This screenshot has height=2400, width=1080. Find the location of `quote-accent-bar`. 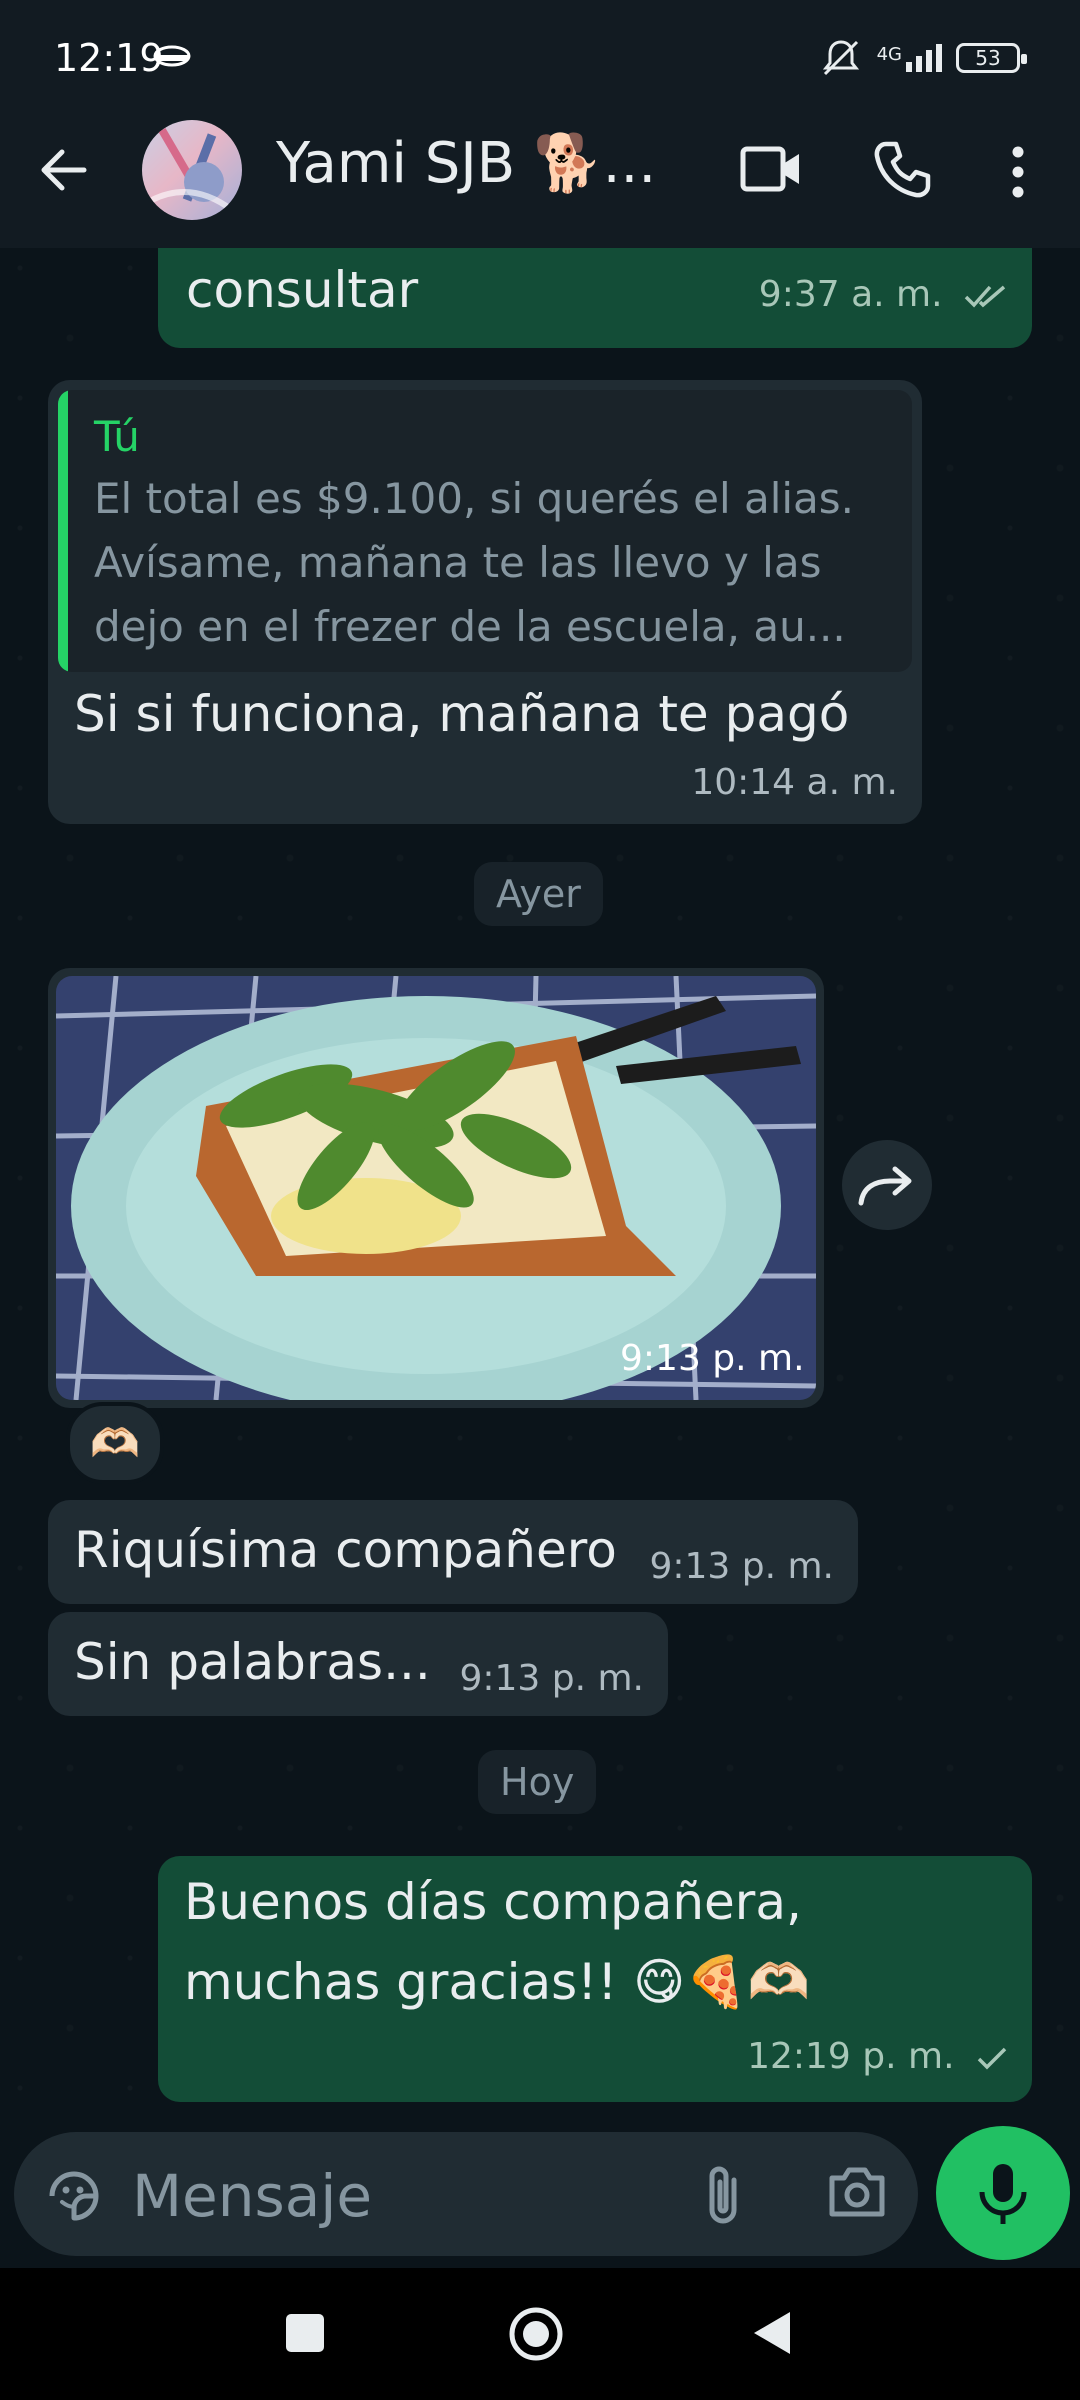

quote-accent-bar is located at coordinates (63, 531).